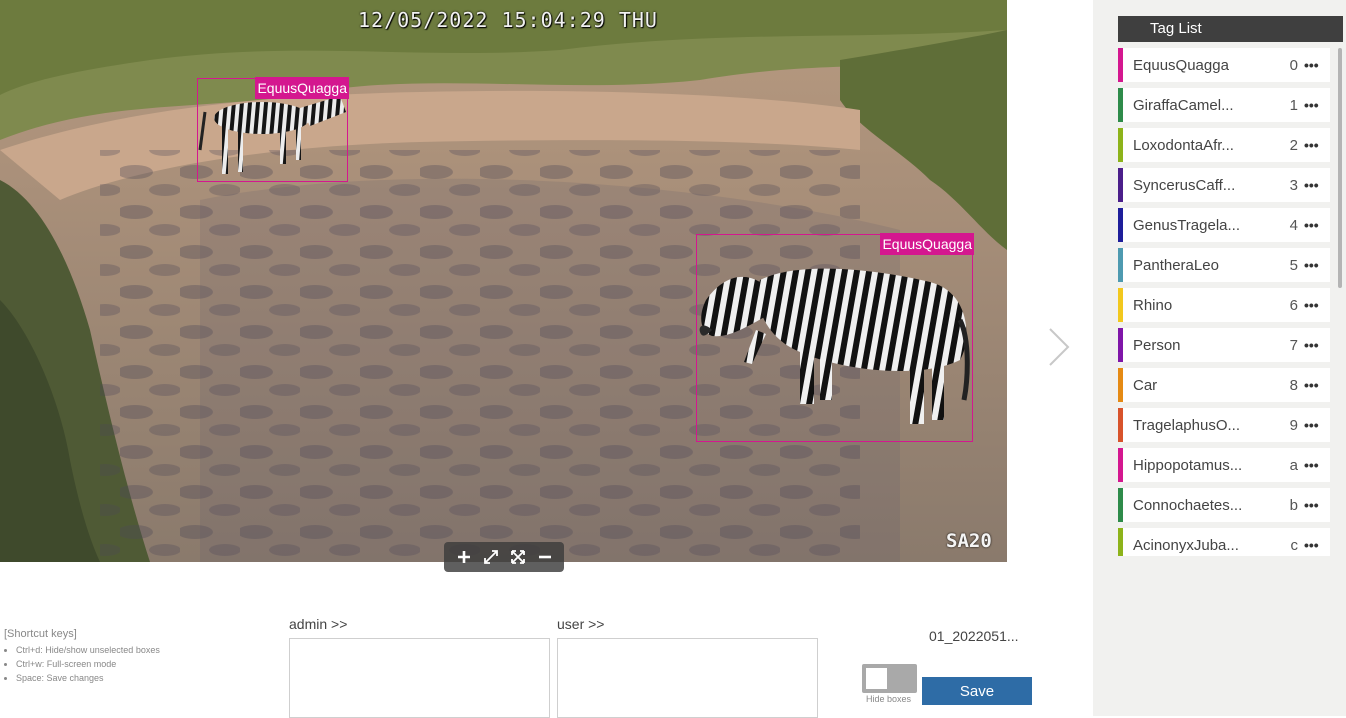  Describe the element at coordinates (969, 541) in the screenshot. I see `camera-id-overlay: SA20` at that location.